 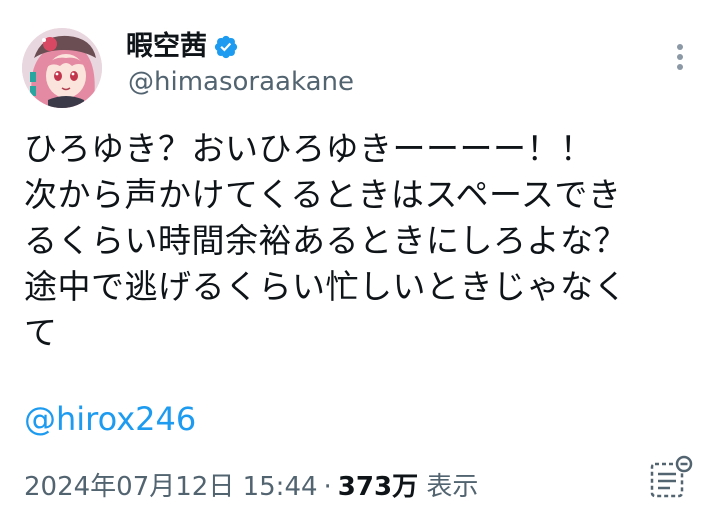 I want to click on verified-badge-icon, so click(x=226, y=47).